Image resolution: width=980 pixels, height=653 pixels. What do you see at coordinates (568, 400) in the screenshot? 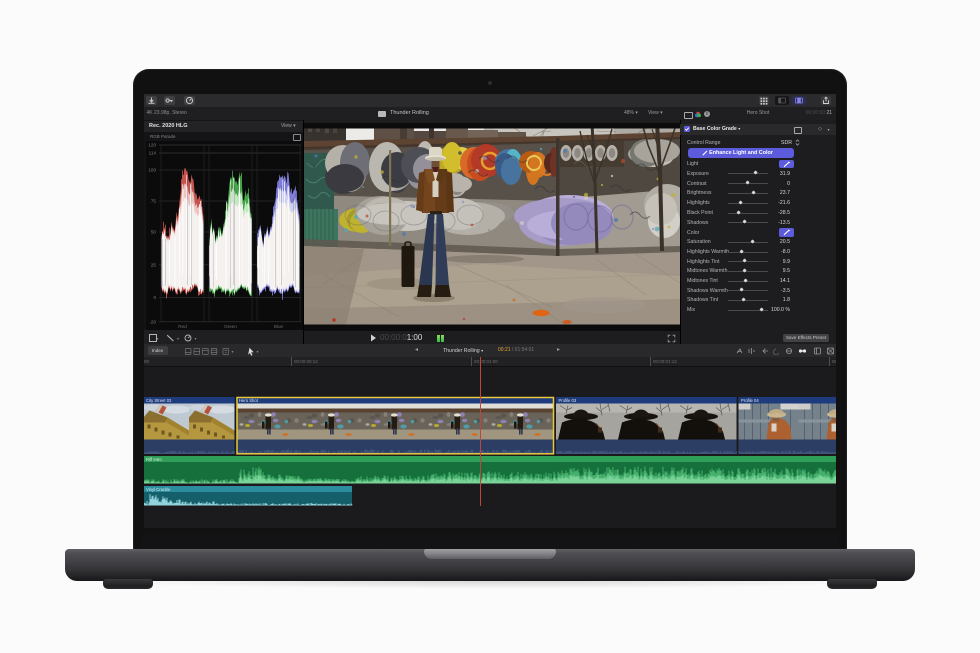
I see `svg-text: Profile 03` at bounding box center [568, 400].